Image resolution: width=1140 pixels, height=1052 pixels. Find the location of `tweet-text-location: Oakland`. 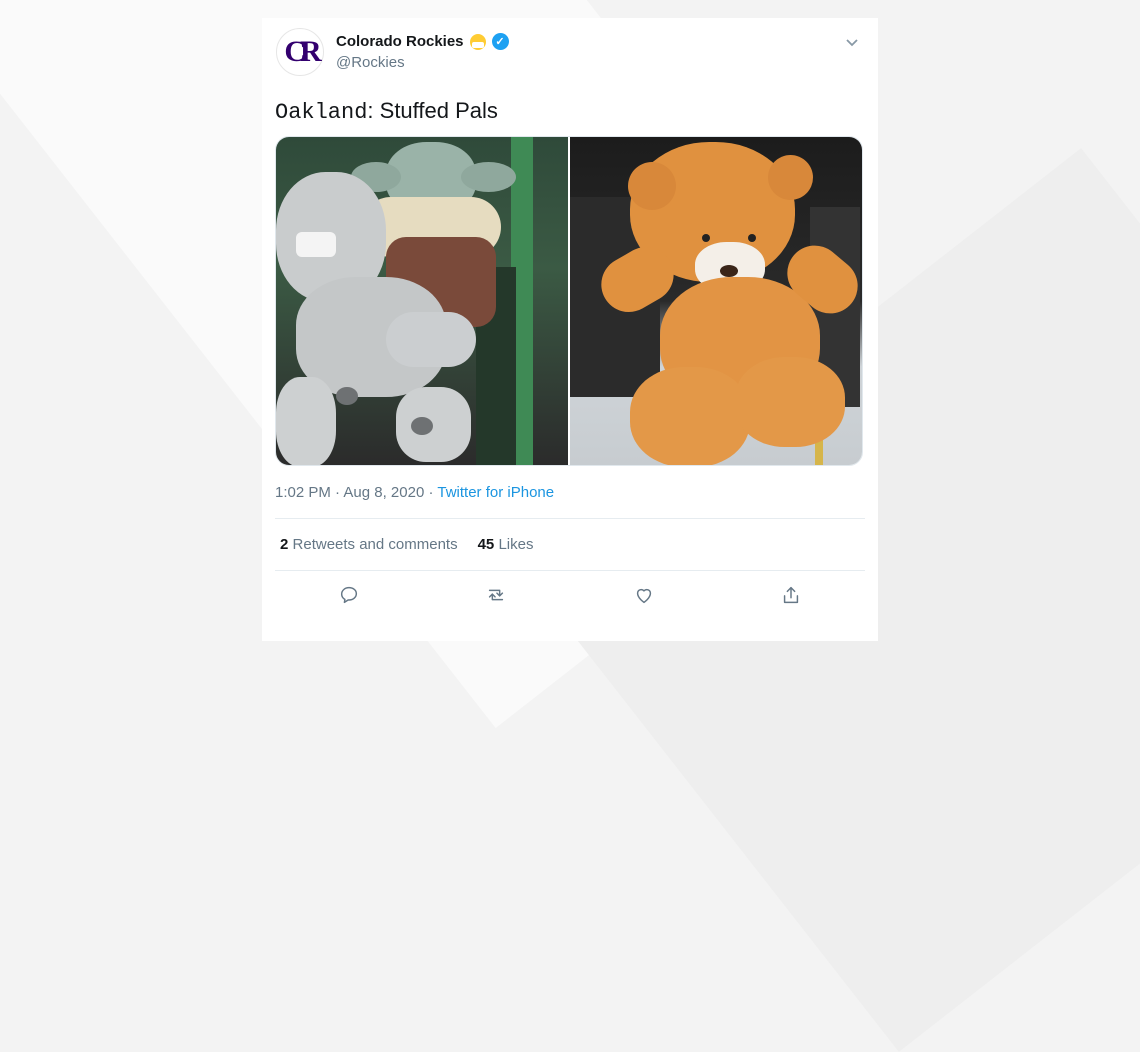

tweet-text-location: Oakland is located at coordinates (321, 112).